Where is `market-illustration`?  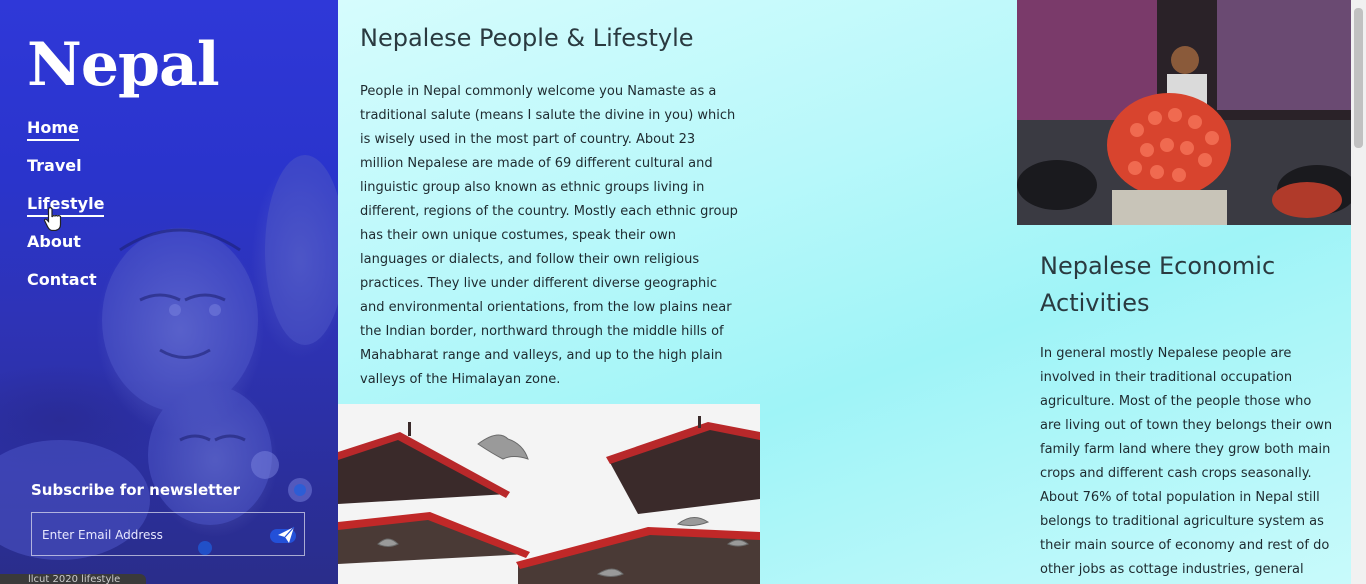 market-illustration is located at coordinates (1184, 112).